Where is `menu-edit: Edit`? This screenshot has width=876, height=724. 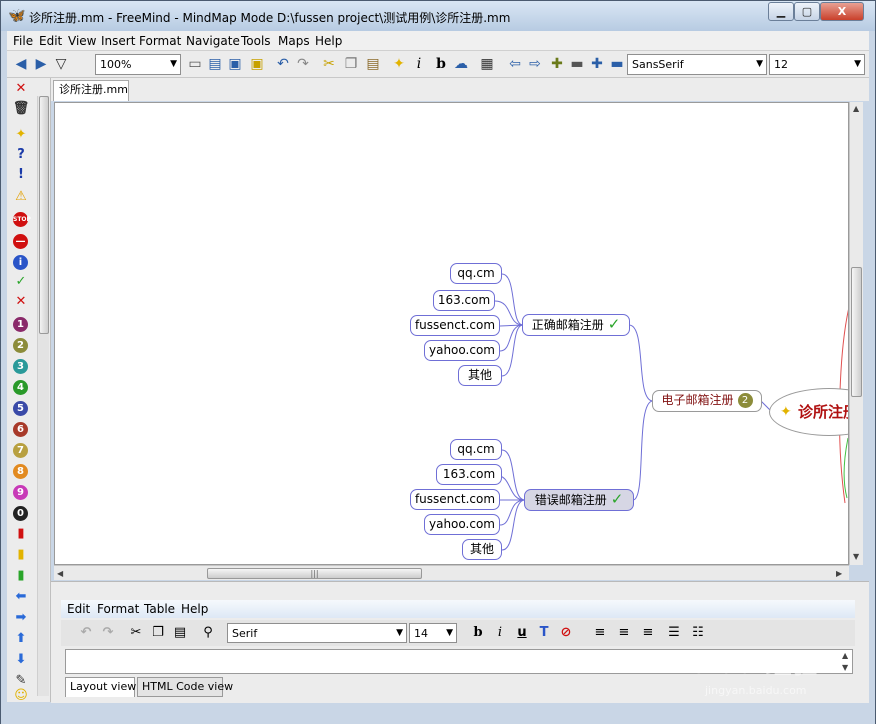 menu-edit: Edit is located at coordinates (50, 41).